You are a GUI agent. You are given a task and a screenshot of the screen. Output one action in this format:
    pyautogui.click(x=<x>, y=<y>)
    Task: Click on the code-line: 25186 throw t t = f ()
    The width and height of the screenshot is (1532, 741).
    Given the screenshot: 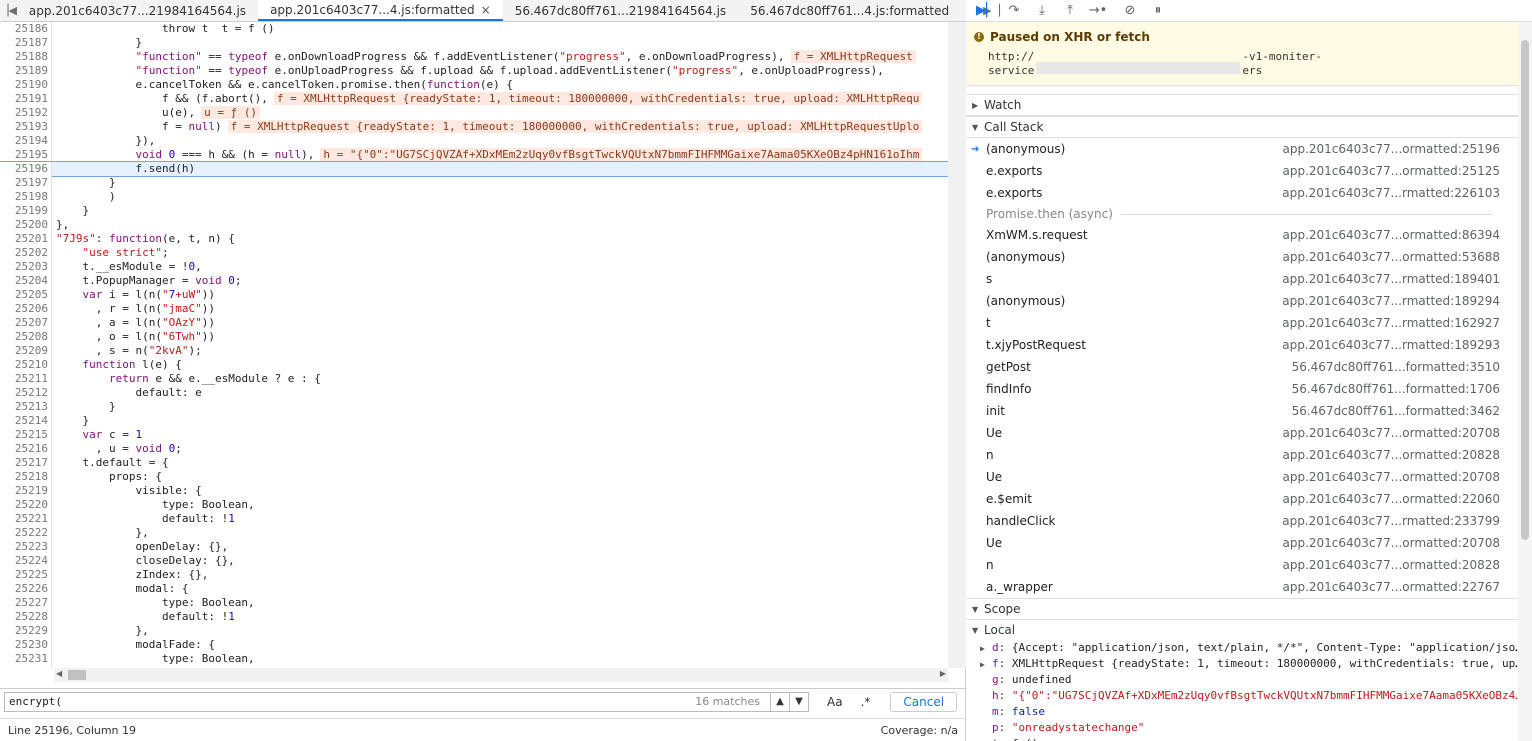 What is the action you would take?
    pyautogui.click(x=474, y=29)
    